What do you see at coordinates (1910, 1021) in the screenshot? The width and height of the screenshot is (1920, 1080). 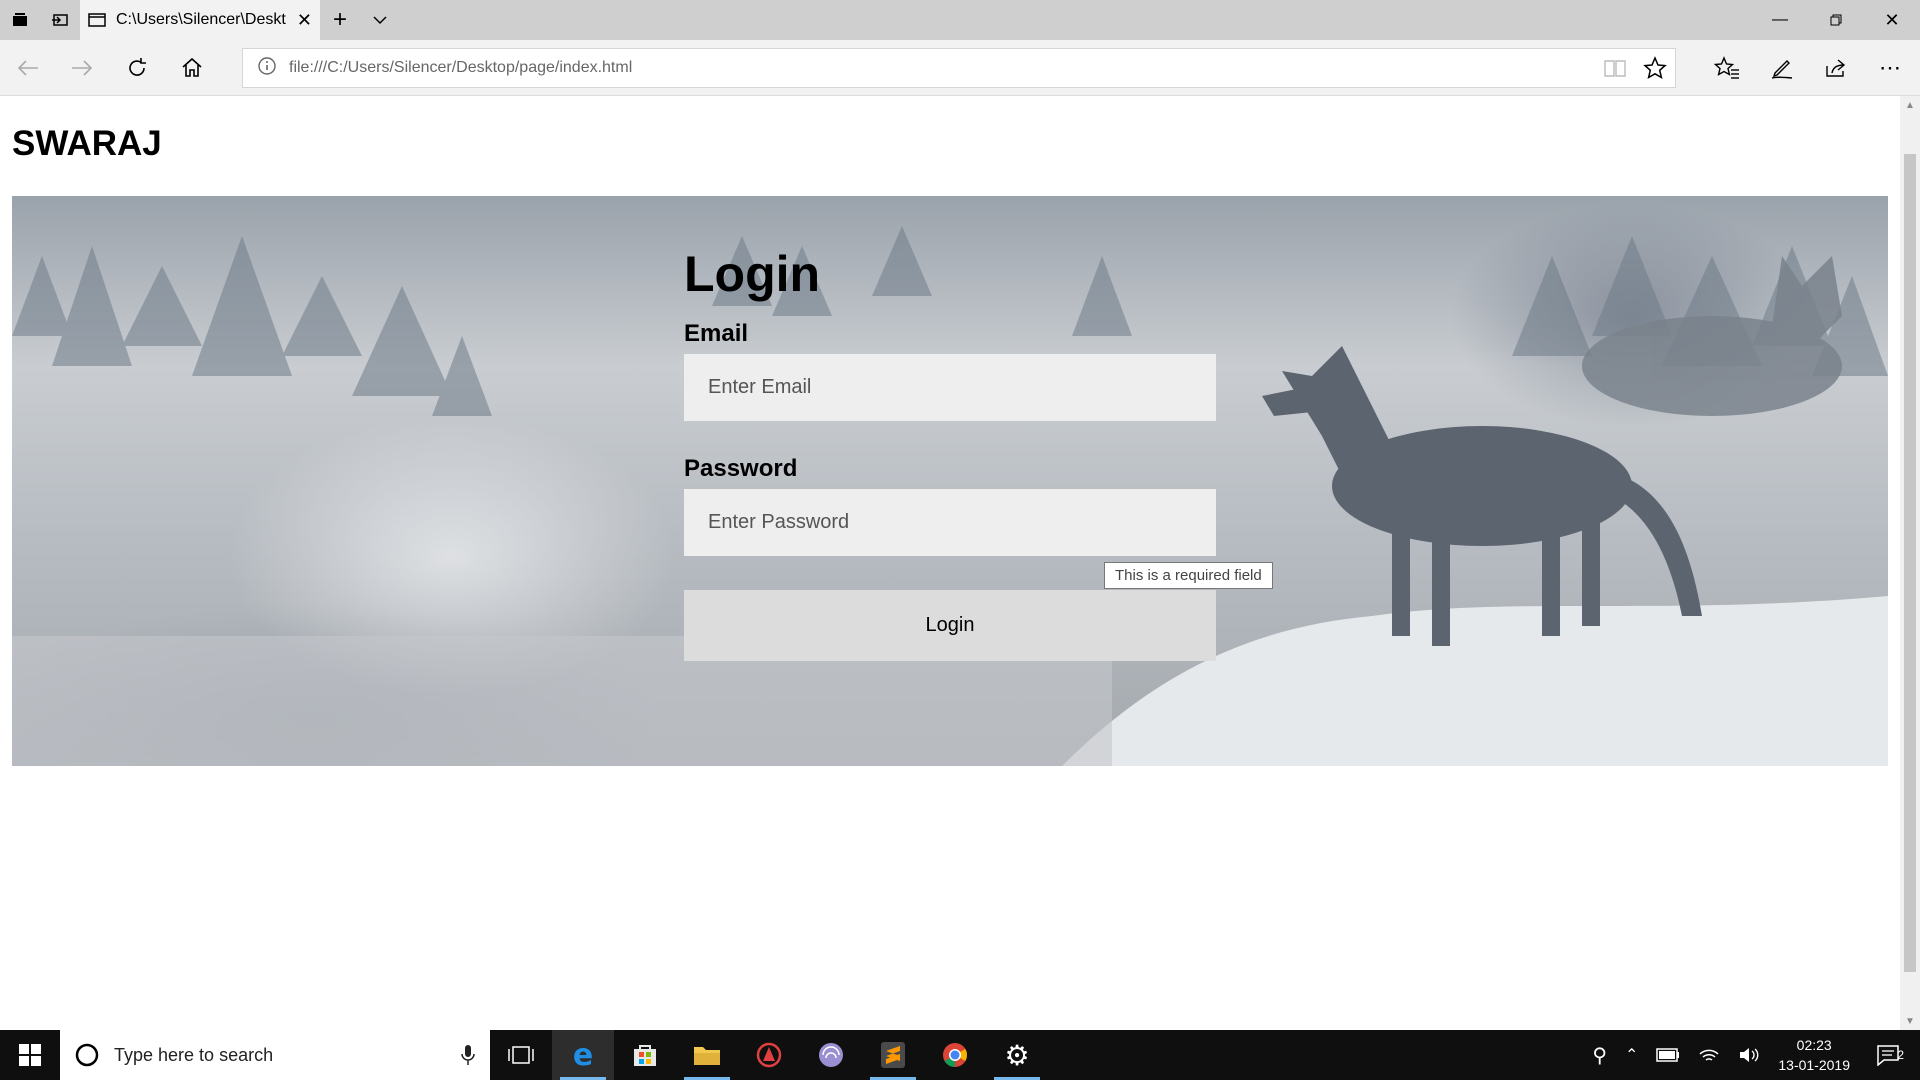 I see `scroll-down-icon: ▼` at bounding box center [1910, 1021].